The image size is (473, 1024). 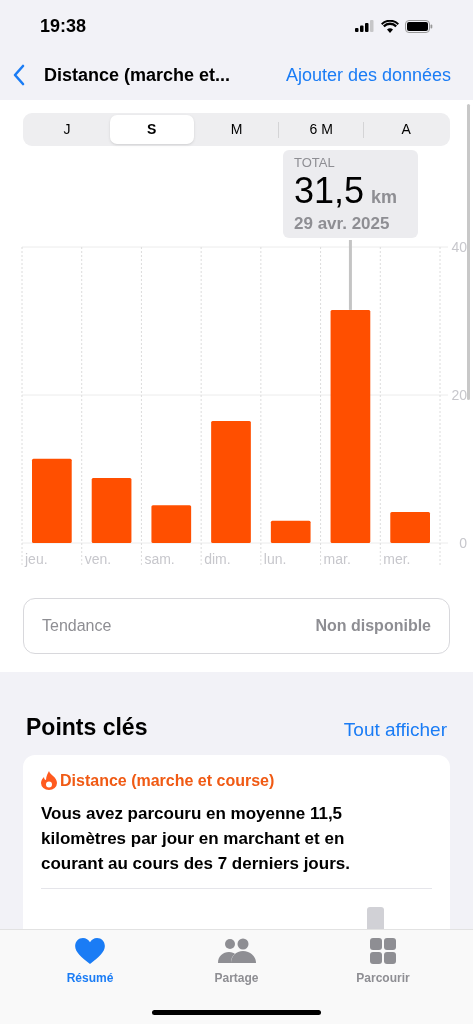 I want to click on axis-label: mar., so click(x=337, y=559).